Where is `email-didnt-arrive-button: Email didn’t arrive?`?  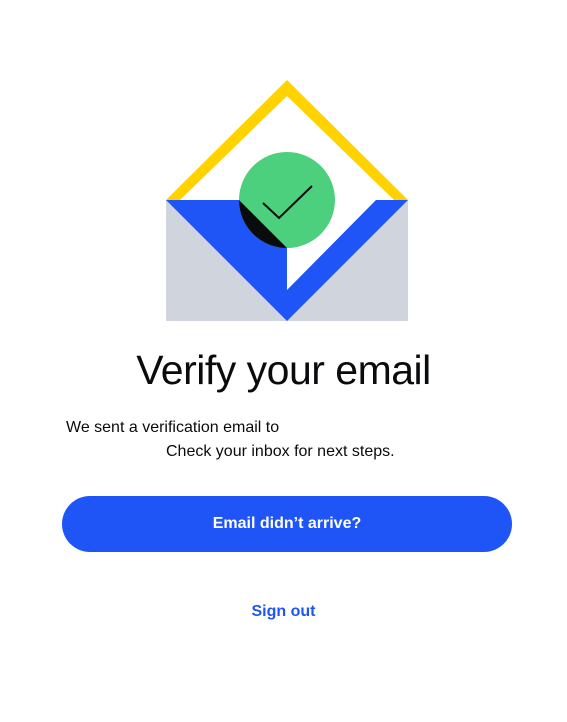 email-didnt-arrive-button: Email didn’t arrive? is located at coordinates (287, 524).